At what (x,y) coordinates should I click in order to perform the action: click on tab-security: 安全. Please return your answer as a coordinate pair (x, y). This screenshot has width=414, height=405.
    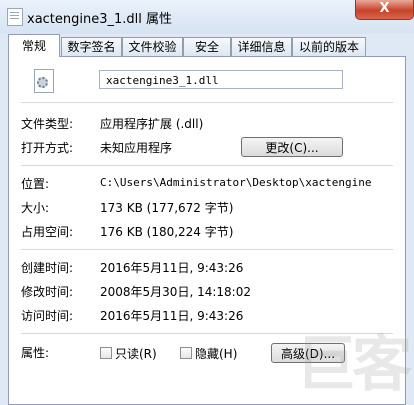
    Looking at the image, I should click on (207, 46).